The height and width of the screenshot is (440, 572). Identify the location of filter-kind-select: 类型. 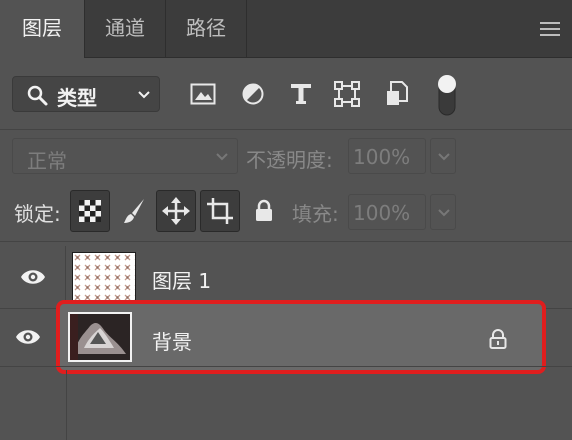
(86, 94).